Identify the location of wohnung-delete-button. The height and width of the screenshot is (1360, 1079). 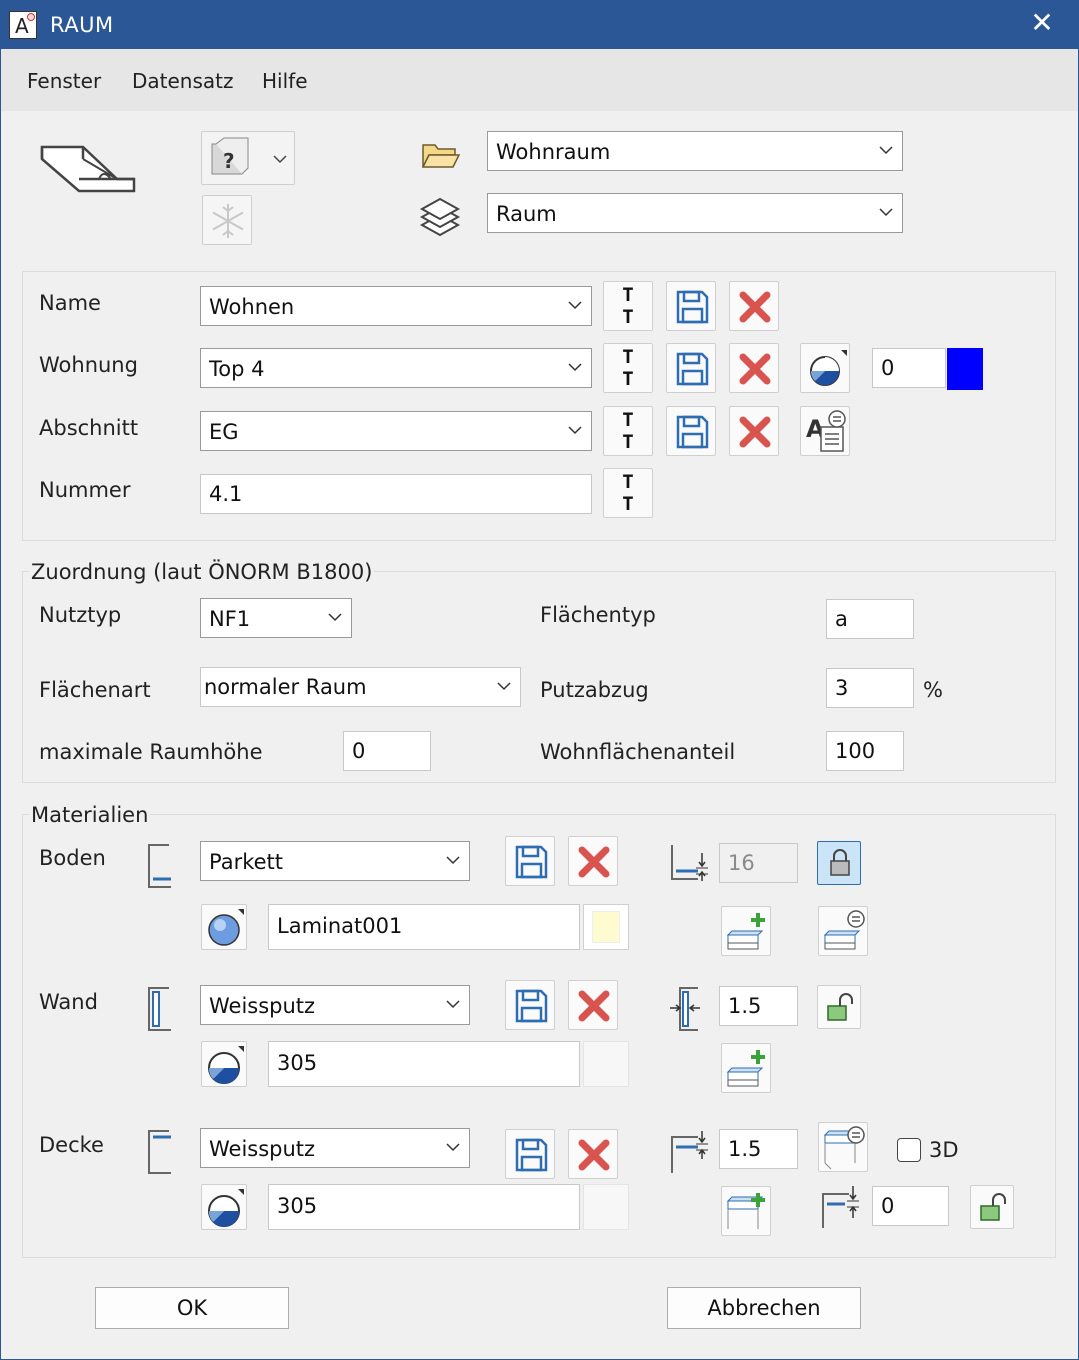
(754, 368).